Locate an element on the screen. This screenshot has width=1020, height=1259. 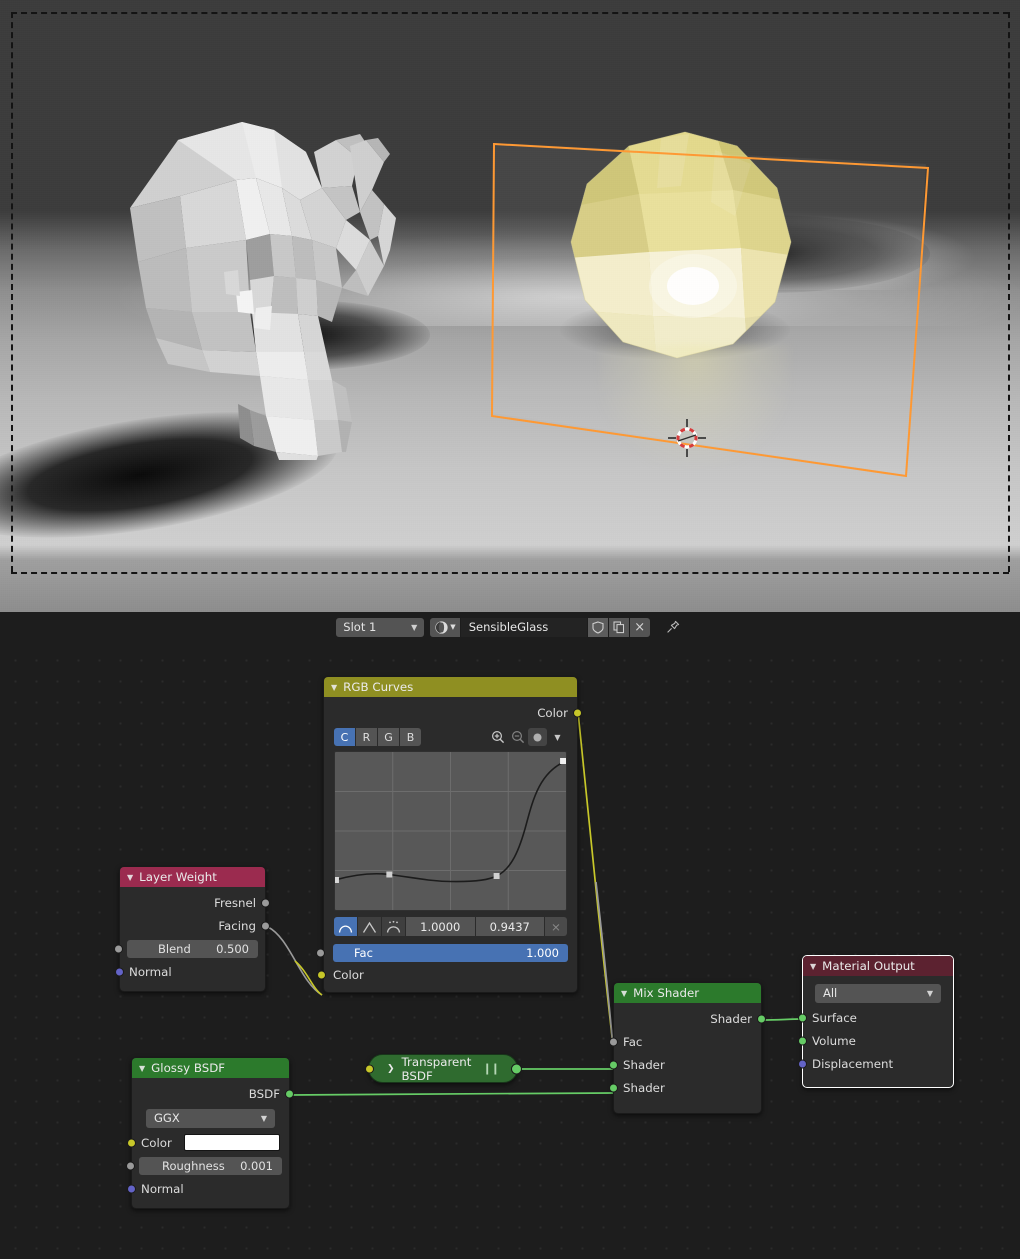
roughness-slider: Roughness 0.001 is located at coordinates (210, 1165).